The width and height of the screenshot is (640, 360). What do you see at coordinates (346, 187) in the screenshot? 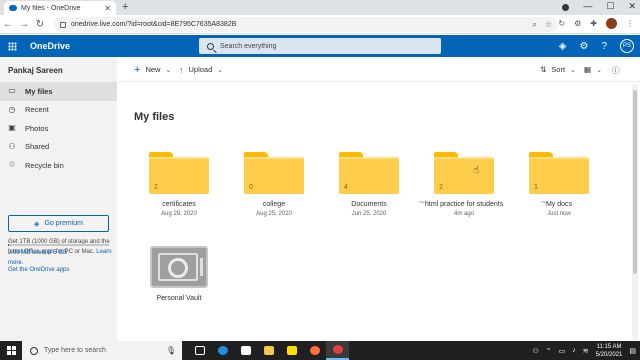
I see `item-count: 4` at bounding box center [346, 187].